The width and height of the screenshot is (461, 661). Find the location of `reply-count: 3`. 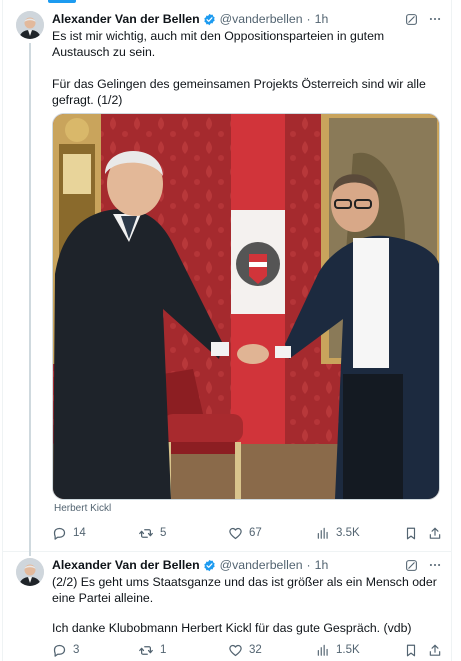

reply-count: 3 is located at coordinates (76, 650).